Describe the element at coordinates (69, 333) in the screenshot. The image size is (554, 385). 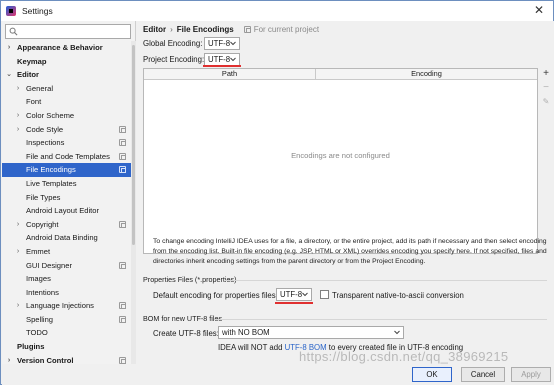
I see `sidebar-item-todo: TODO` at that location.